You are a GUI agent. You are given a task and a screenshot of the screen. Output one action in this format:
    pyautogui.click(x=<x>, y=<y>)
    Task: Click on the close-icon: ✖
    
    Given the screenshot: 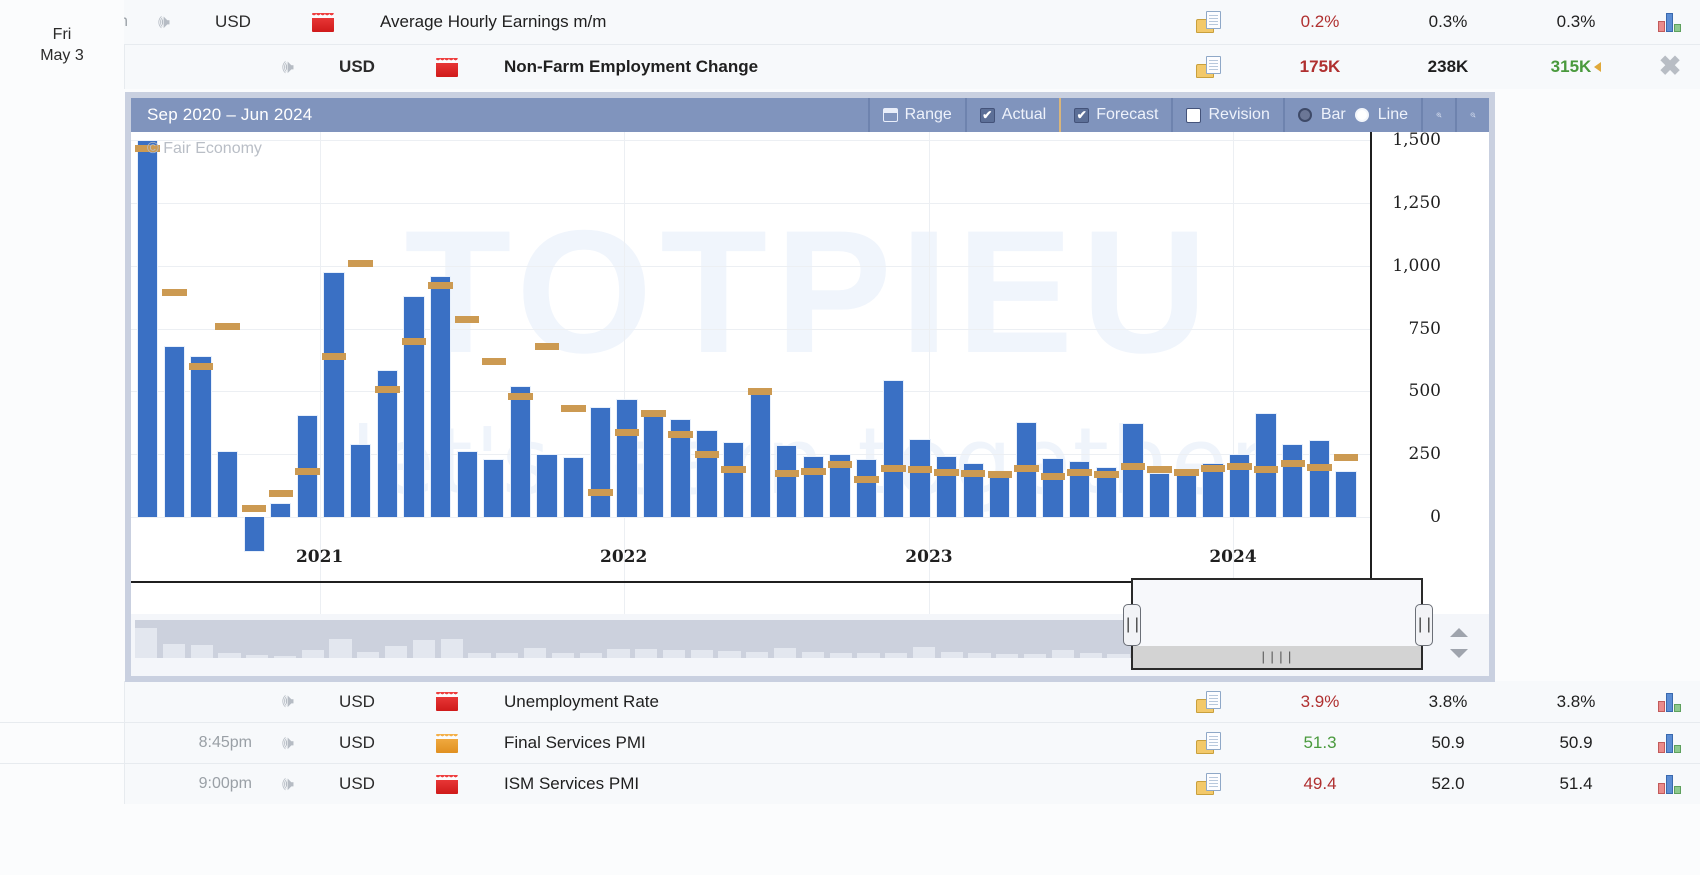 What is the action you would take?
    pyautogui.click(x=1670, y=66)
    